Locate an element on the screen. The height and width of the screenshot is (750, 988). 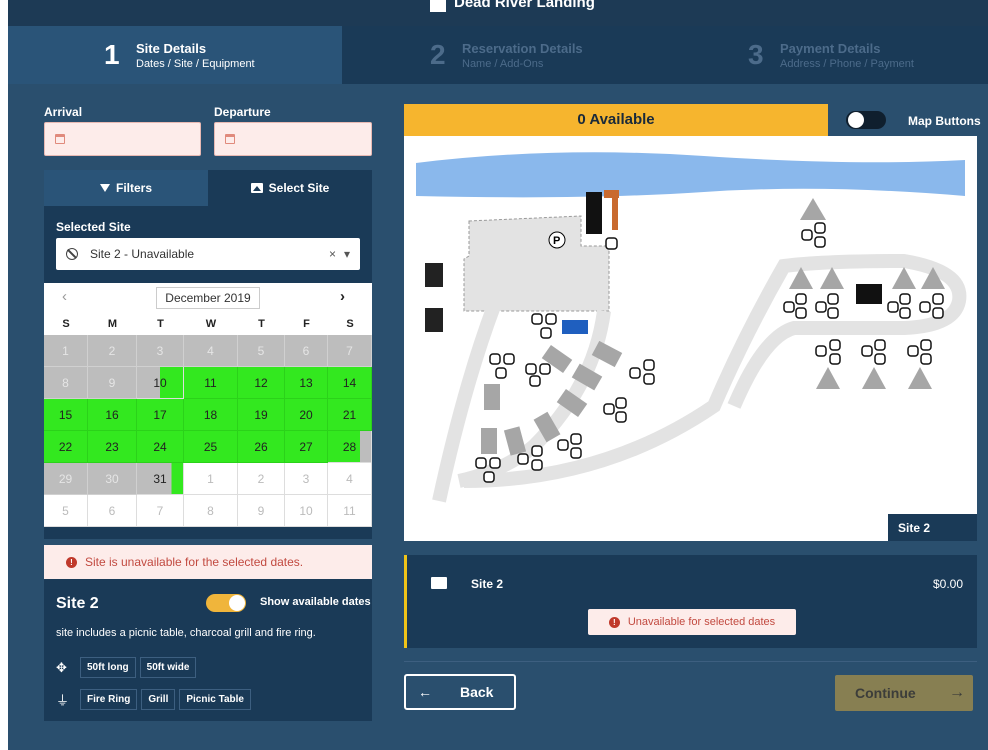
calendar-day: 22 is located at coordinates (66, 447).